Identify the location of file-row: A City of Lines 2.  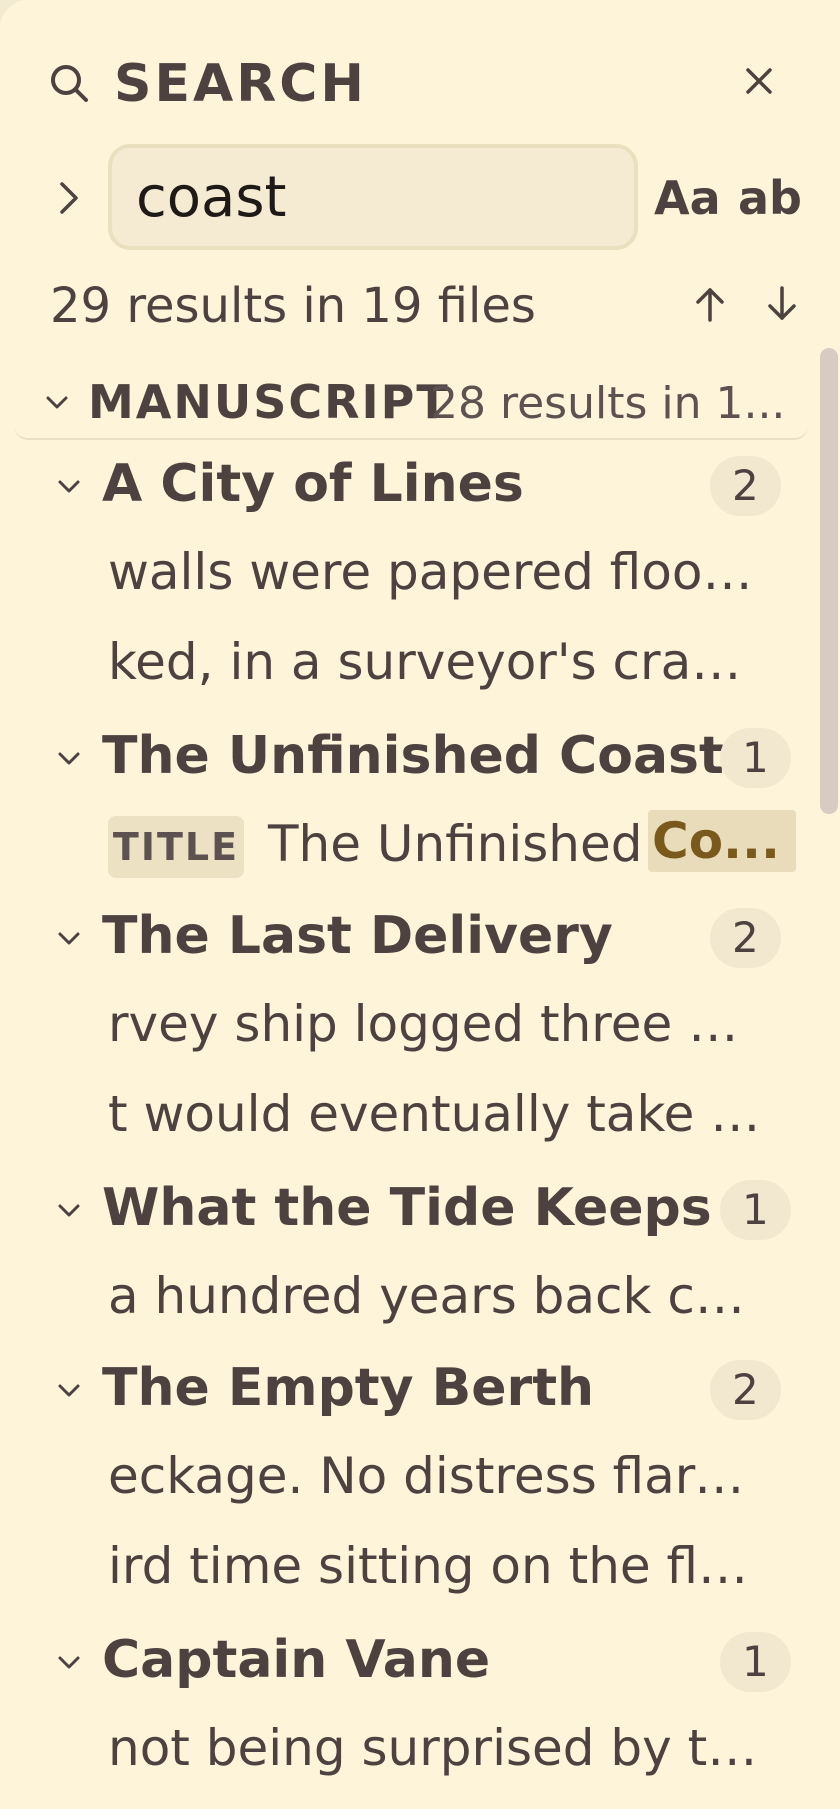
(410, 483).